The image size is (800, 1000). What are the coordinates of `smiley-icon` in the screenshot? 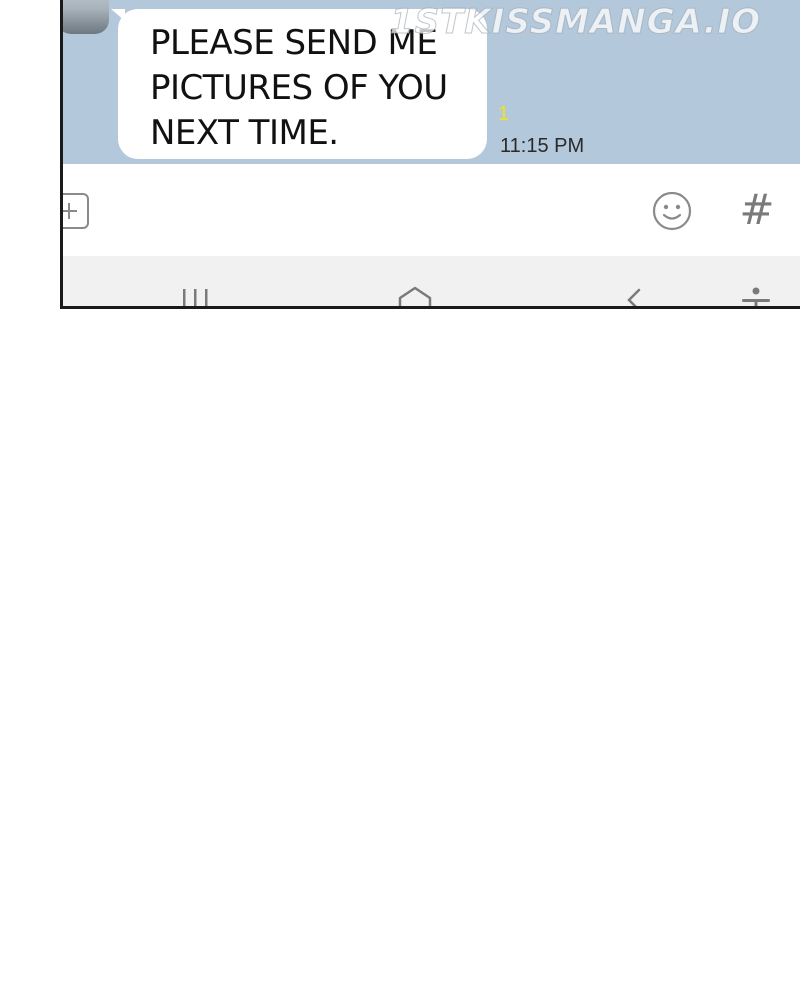 It's located at (672, 211).